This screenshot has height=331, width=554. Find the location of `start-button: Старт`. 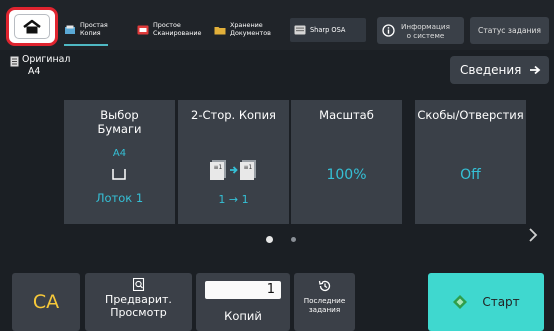

start-button: Старт is located at coordinates (486, 302).